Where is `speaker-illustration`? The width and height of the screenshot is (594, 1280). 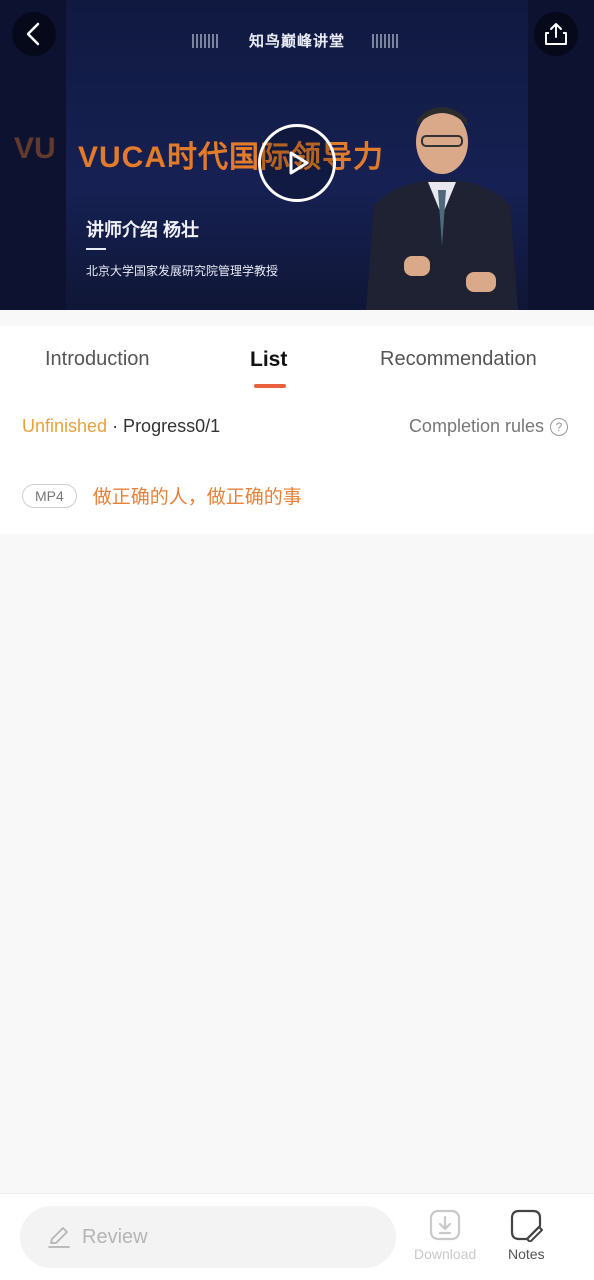 speaker-illustration is located at coordinates (442, 208).